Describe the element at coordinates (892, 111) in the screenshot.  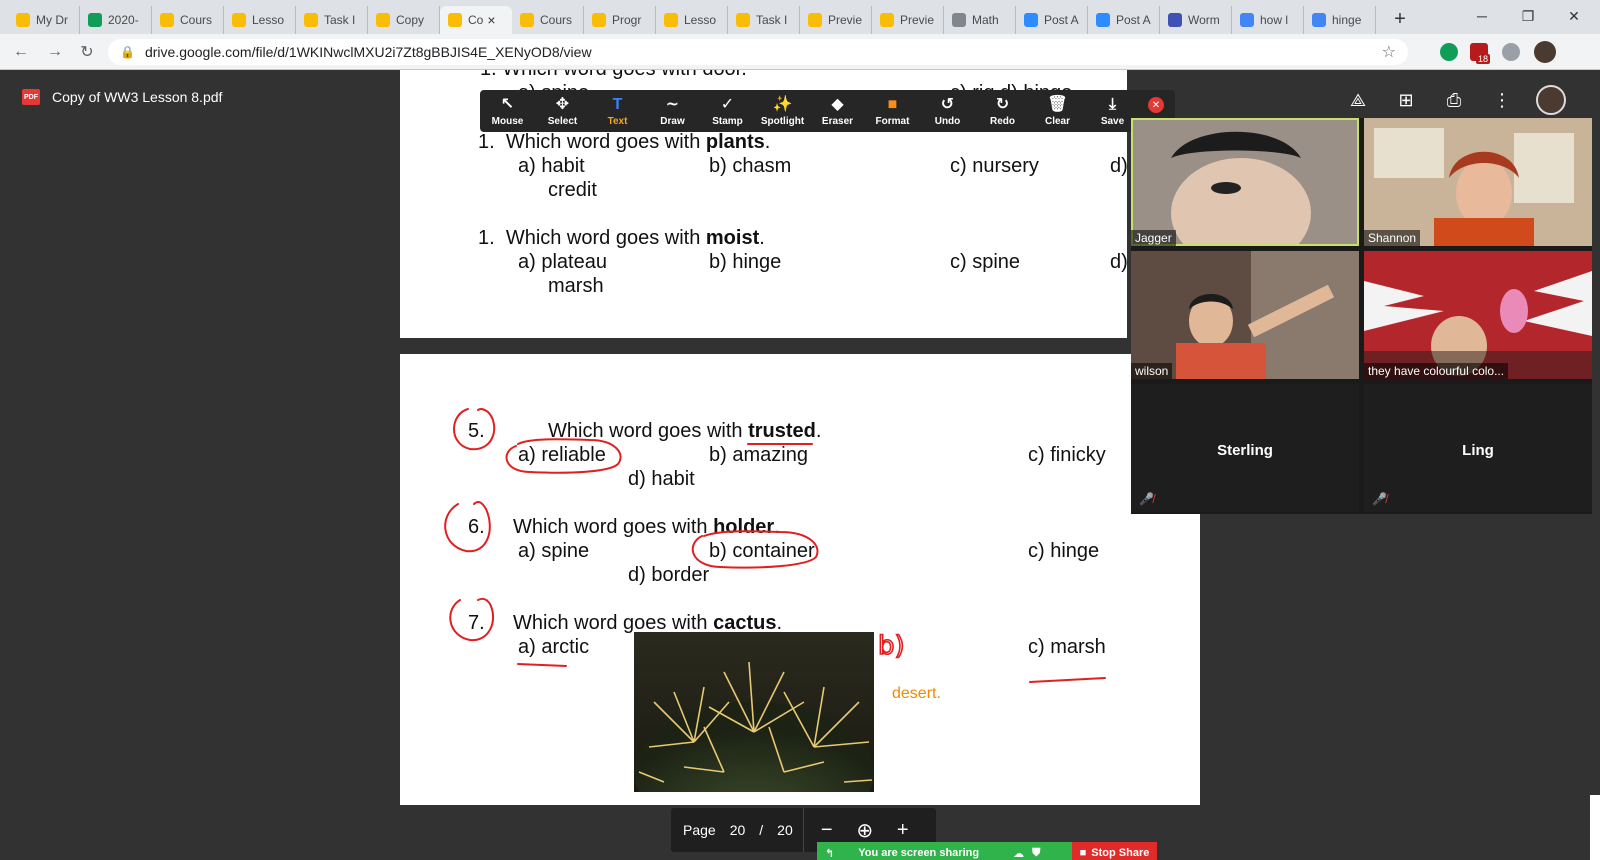
I see `tool-format: ■ Format` at that location.